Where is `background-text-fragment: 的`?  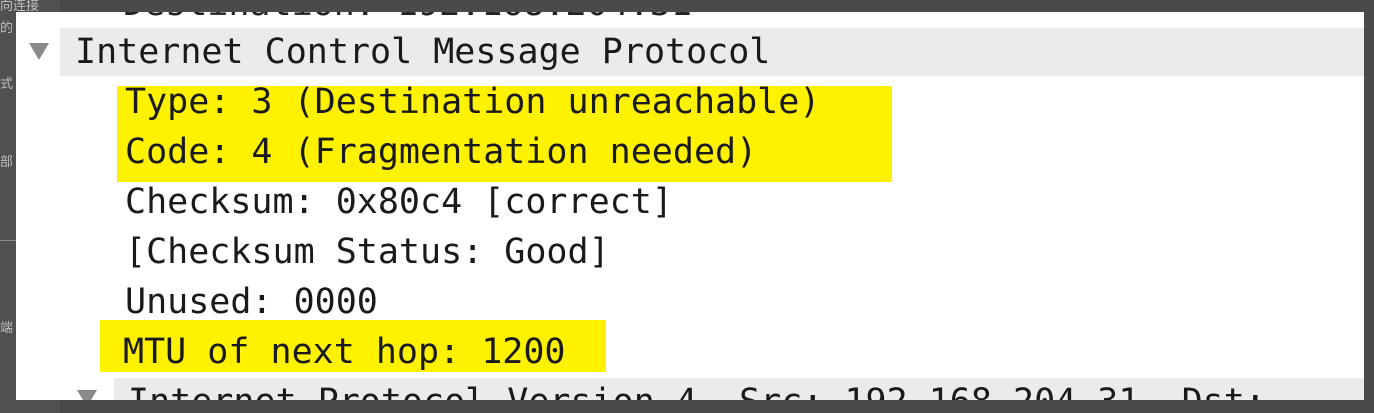
background-text-fragment: 的 is located at coordinates (7, 28).